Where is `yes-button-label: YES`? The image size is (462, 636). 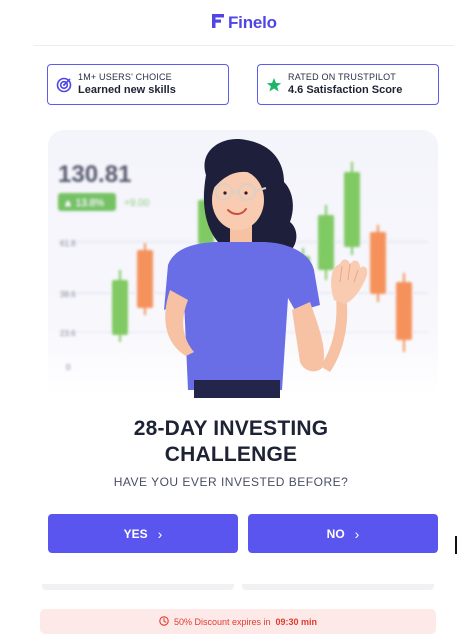 yes-button-label: YES is located at coordinates (135, 533).